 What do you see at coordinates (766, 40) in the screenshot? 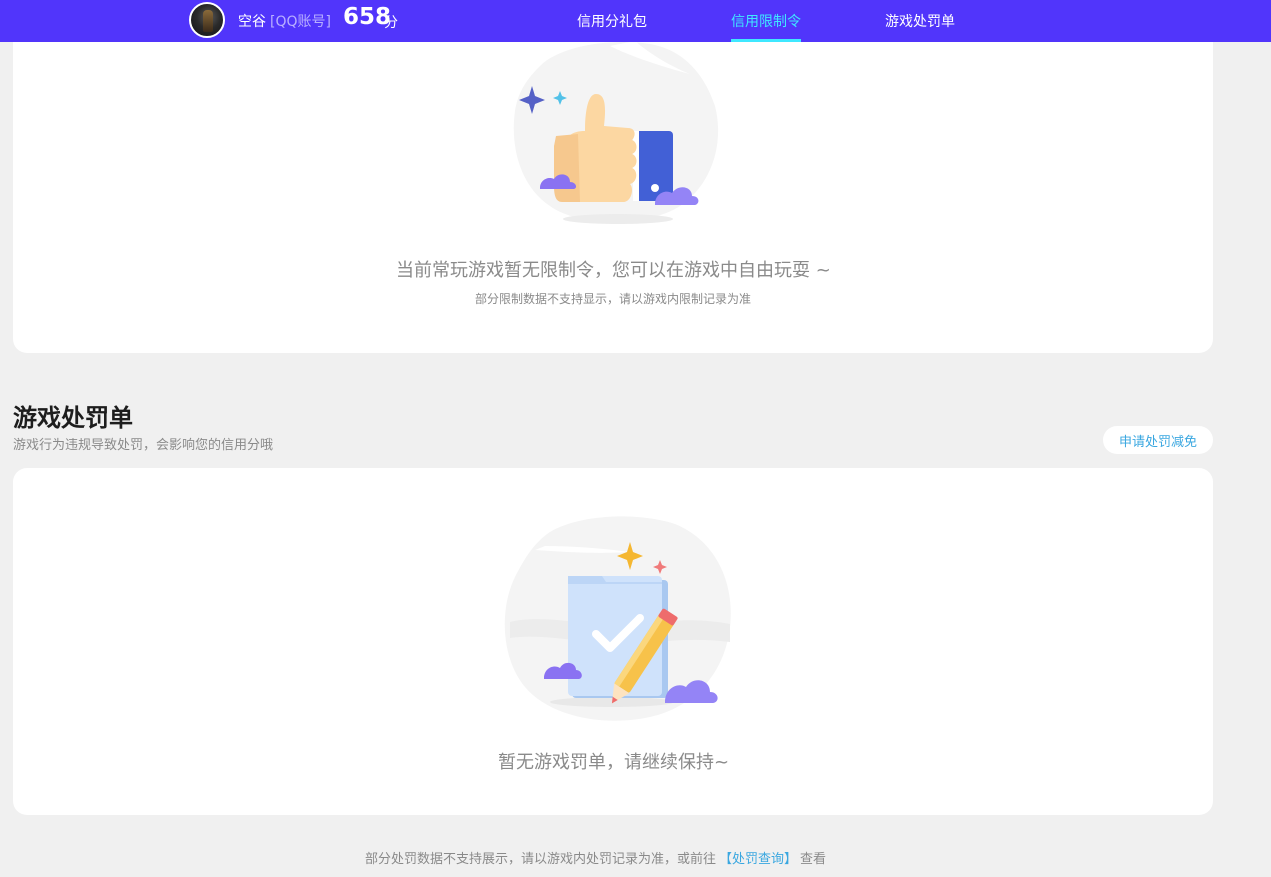
I see `active-tab-indicator` at bounding box center [766, 40].